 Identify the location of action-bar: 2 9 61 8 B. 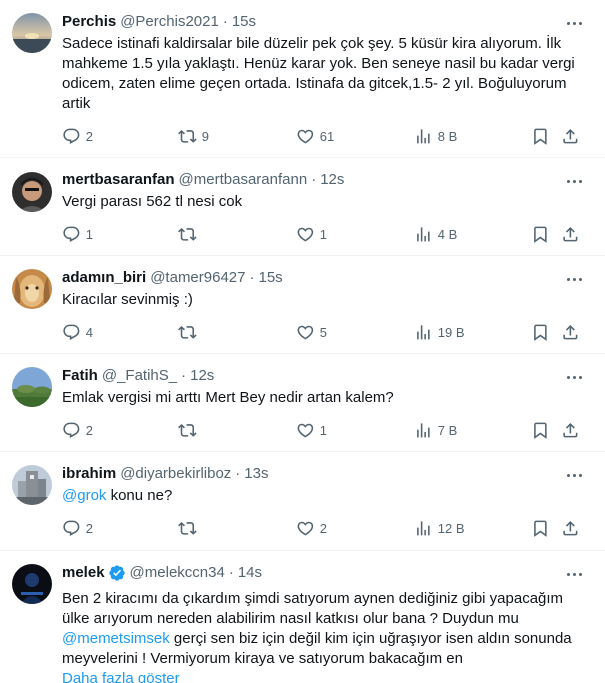
(325, 137).